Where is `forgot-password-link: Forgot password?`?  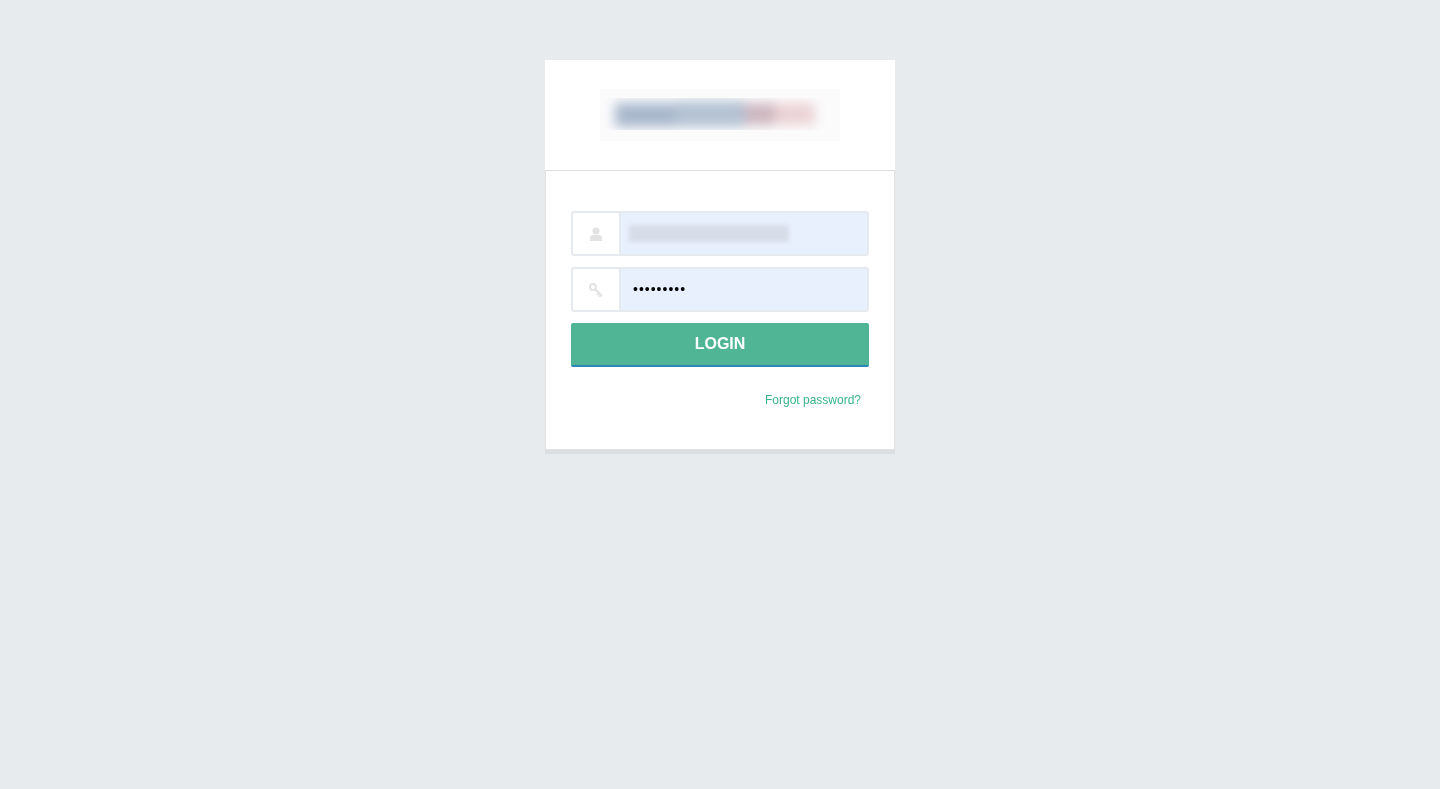
forgot-password-link: Forgot password? is located at coordinates (812, 400).